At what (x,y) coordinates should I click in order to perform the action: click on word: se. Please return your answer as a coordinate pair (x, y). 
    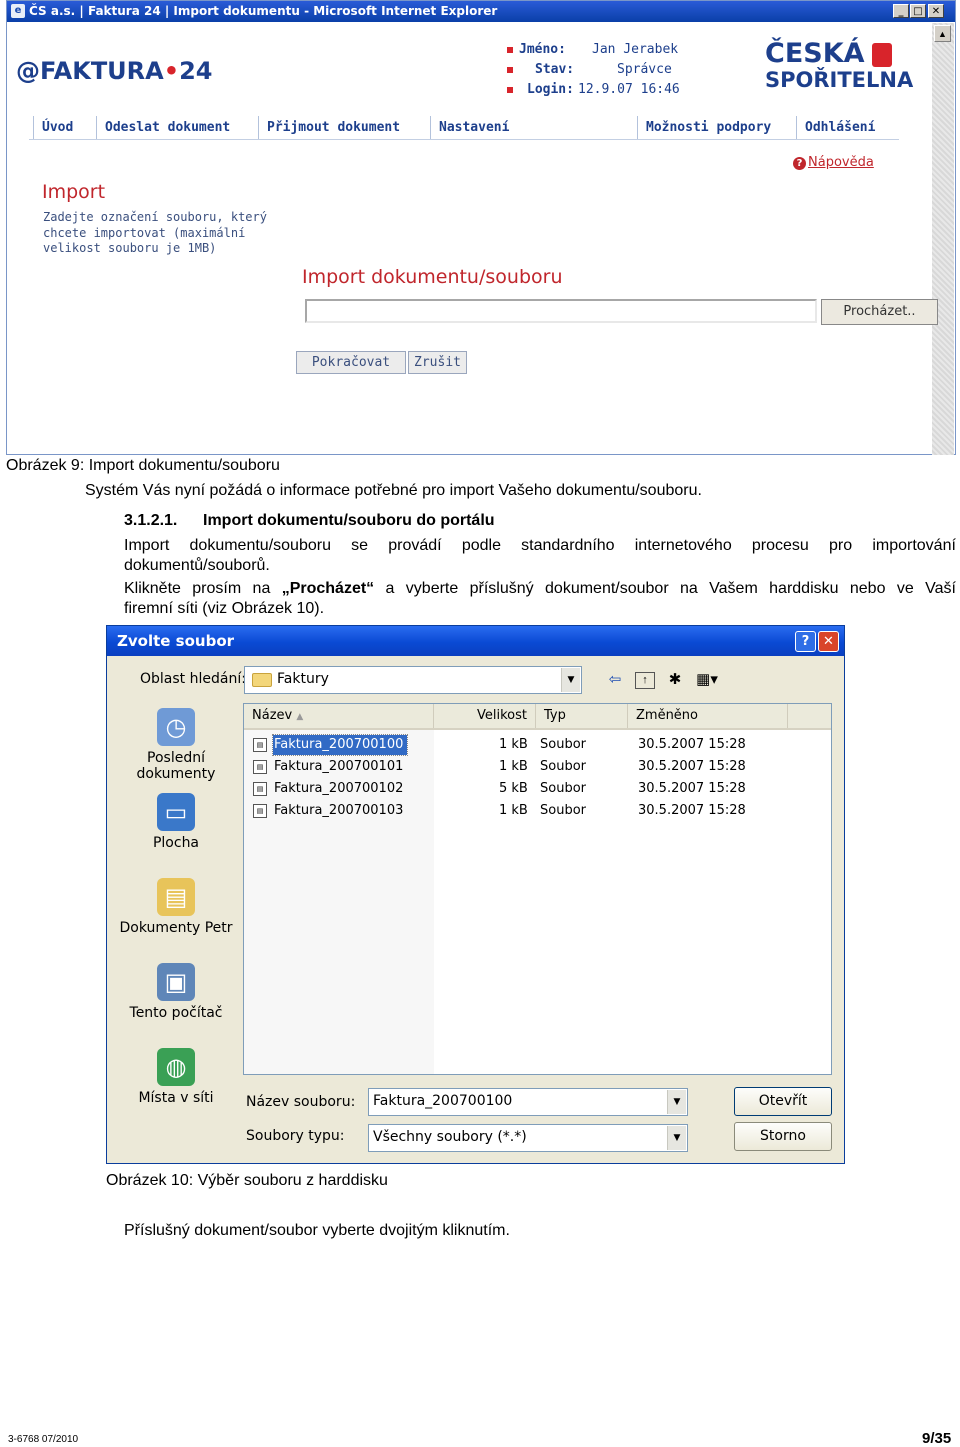
    Looking at the image, I should click on (360, 545).